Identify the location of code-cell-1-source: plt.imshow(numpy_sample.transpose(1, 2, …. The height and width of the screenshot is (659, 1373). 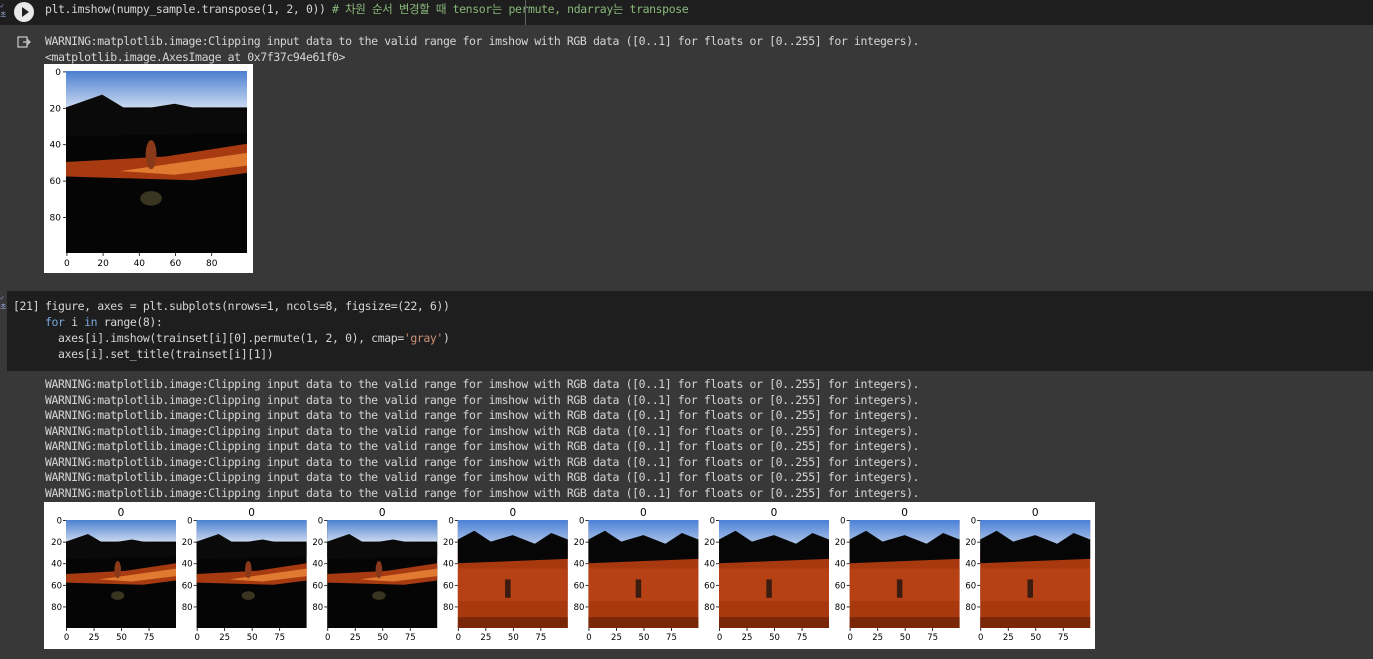
(367, 9).